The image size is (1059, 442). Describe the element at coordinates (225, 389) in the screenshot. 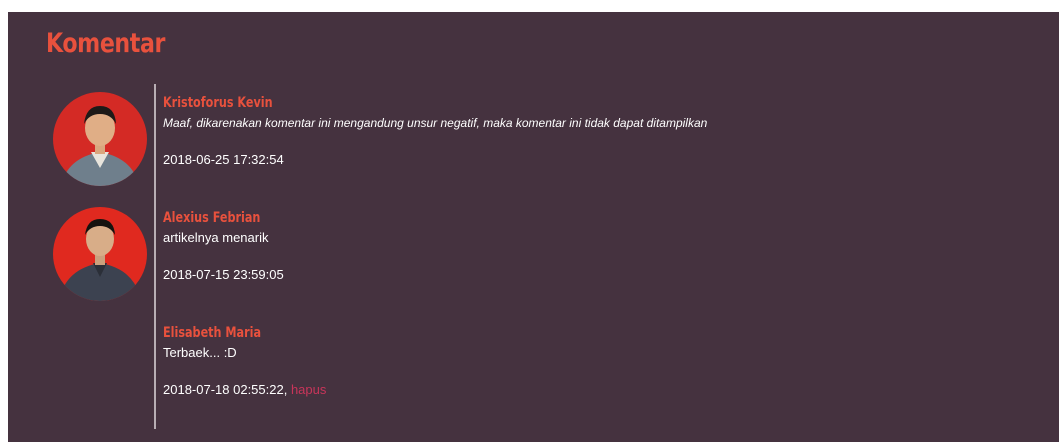

I see `comment-date: 2018-07-18 02:55:22,` at that location.